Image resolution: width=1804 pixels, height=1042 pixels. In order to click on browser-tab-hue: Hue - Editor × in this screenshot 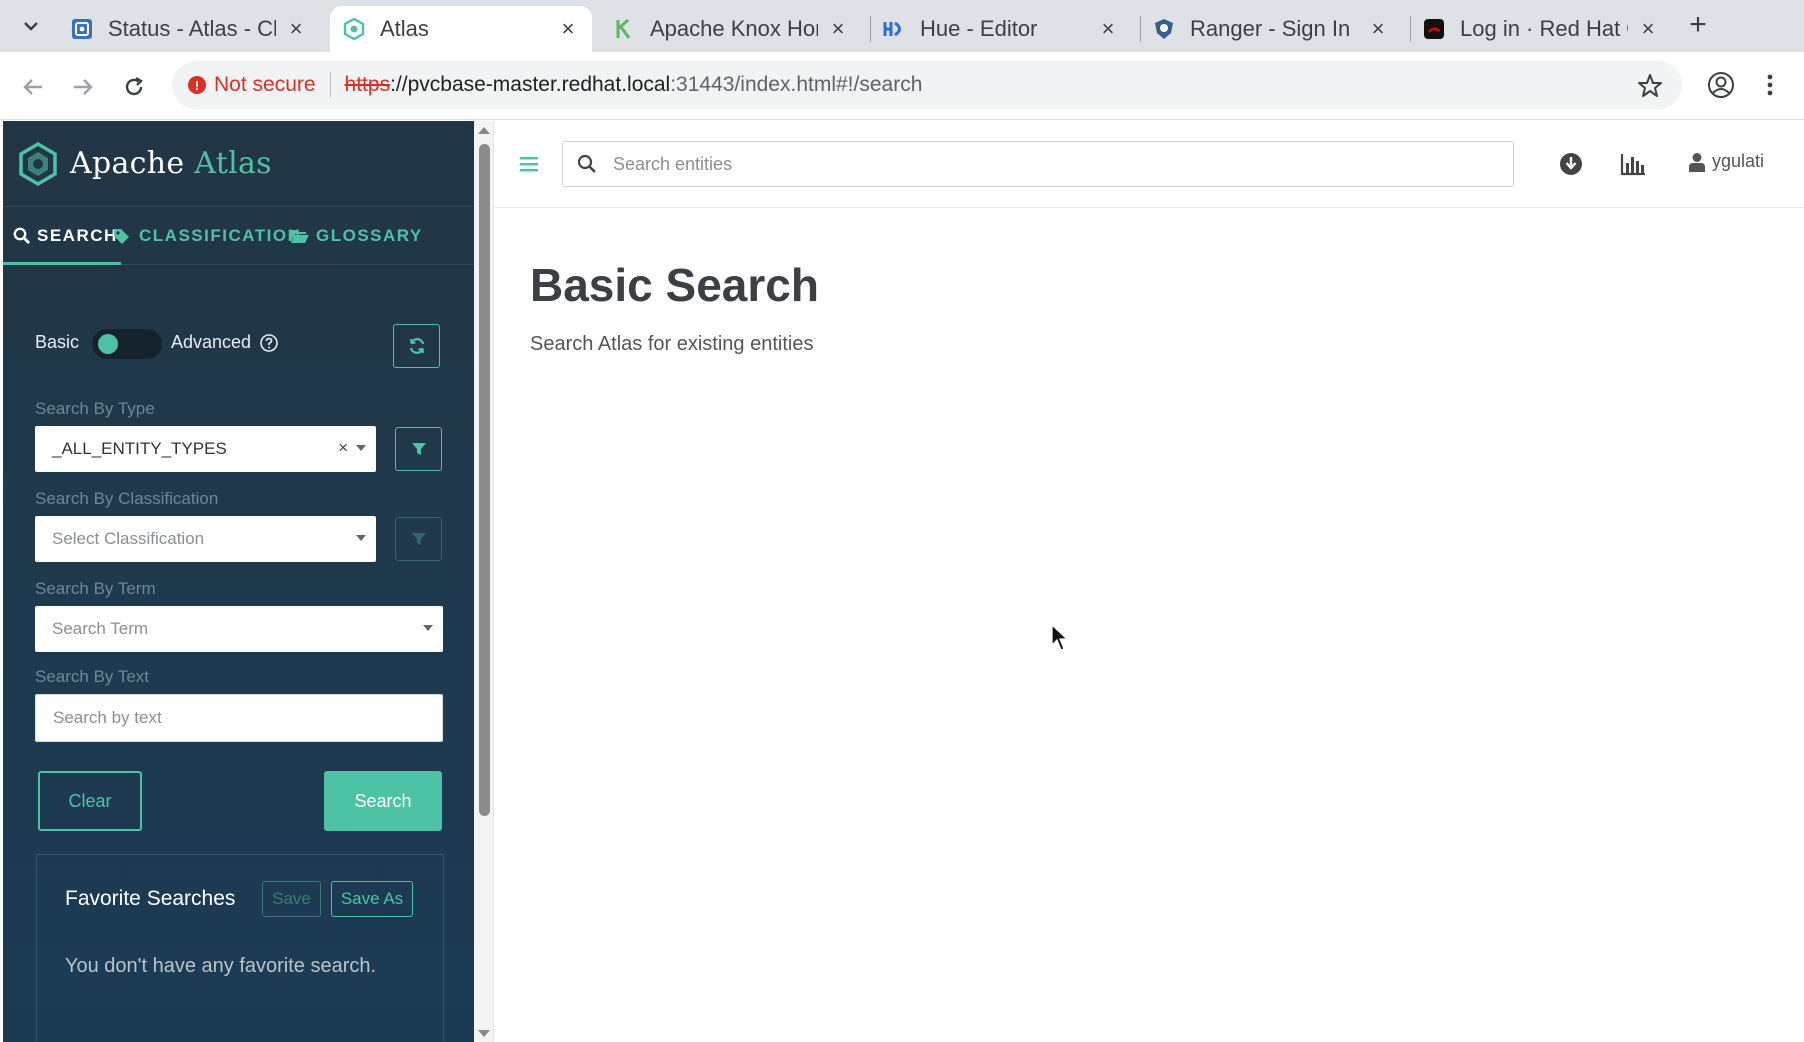, I will do `click(1001, 29)`.